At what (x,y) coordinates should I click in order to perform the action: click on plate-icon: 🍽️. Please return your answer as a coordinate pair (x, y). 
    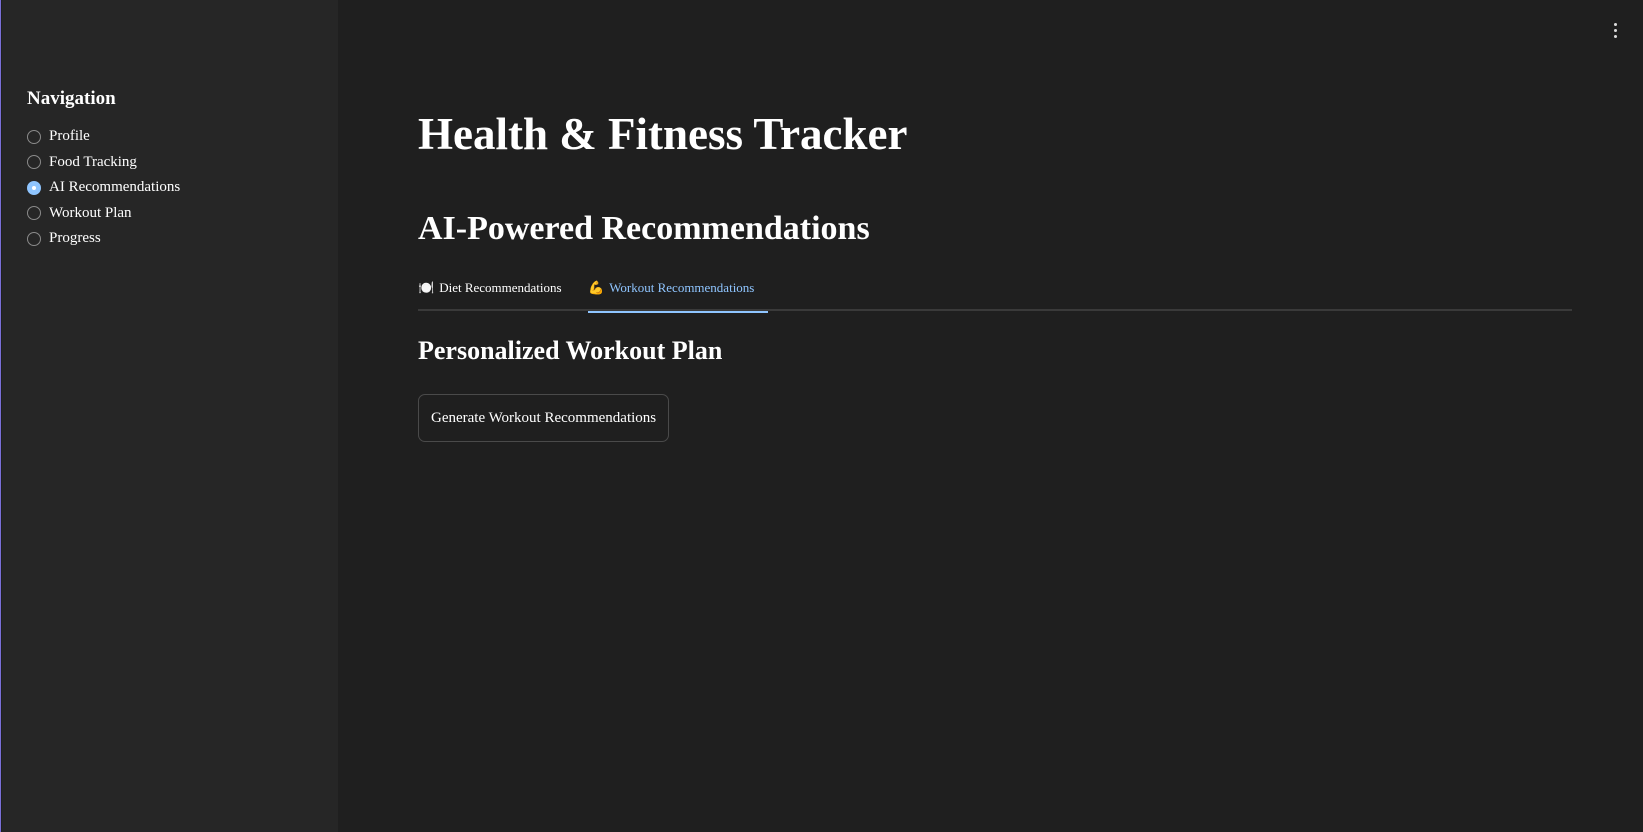
    Looking at the image, I should click on (426, 287).